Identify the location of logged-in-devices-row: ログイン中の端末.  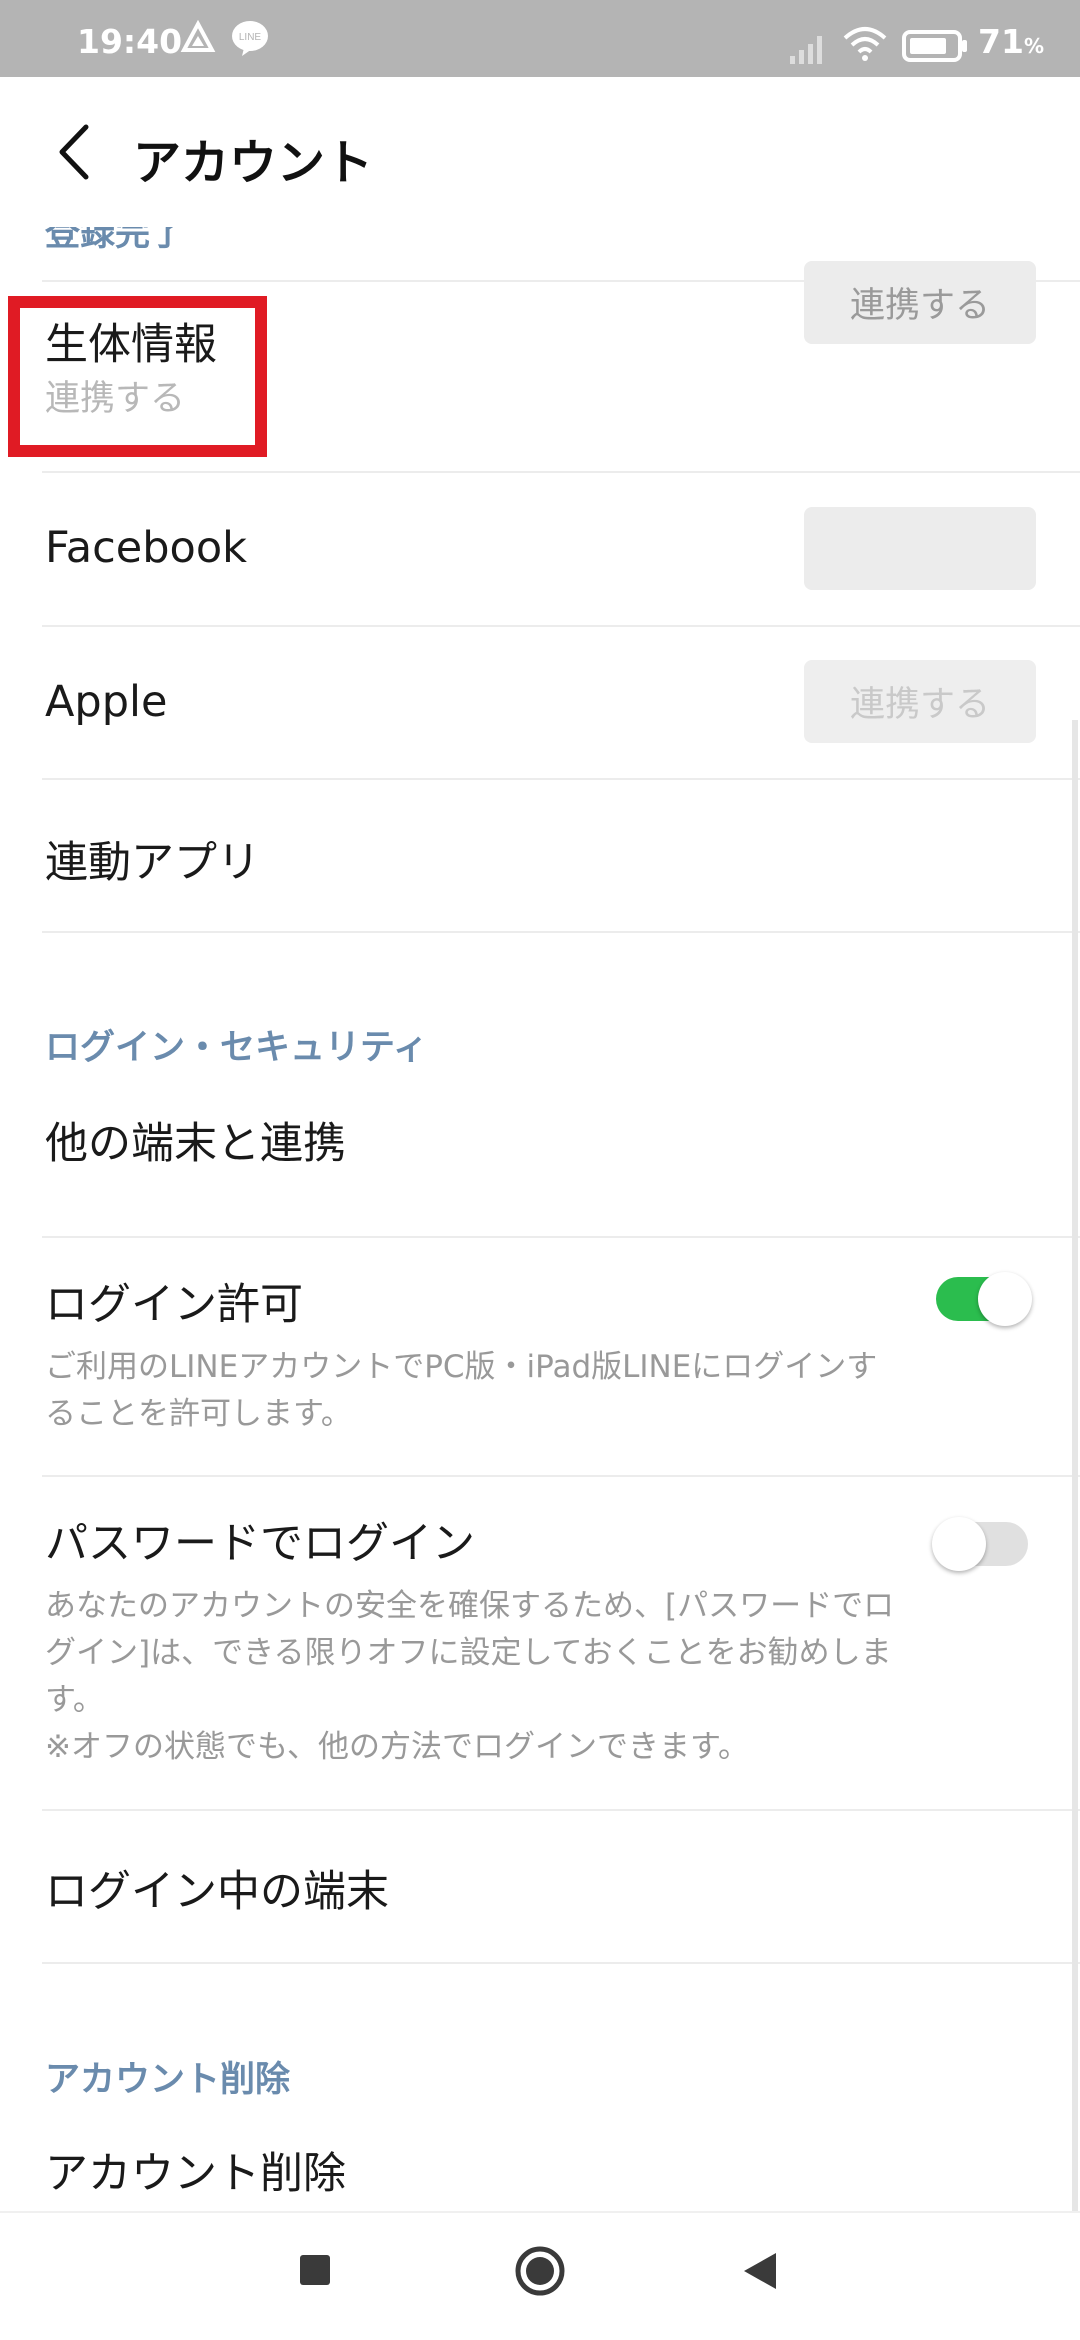
(540, 1886).